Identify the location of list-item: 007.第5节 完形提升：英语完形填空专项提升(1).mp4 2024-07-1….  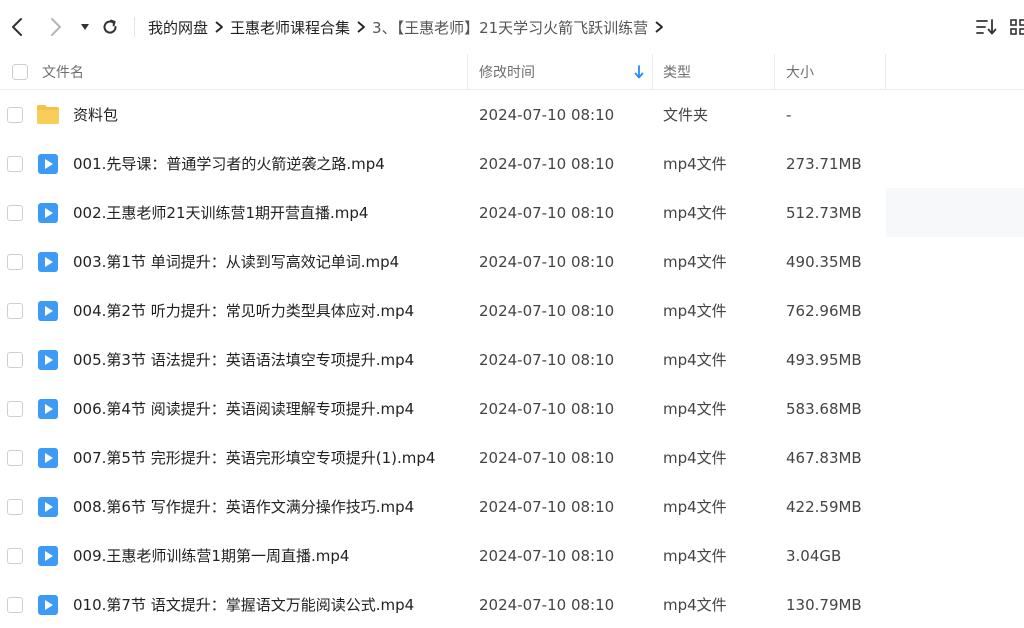
(512, 457).